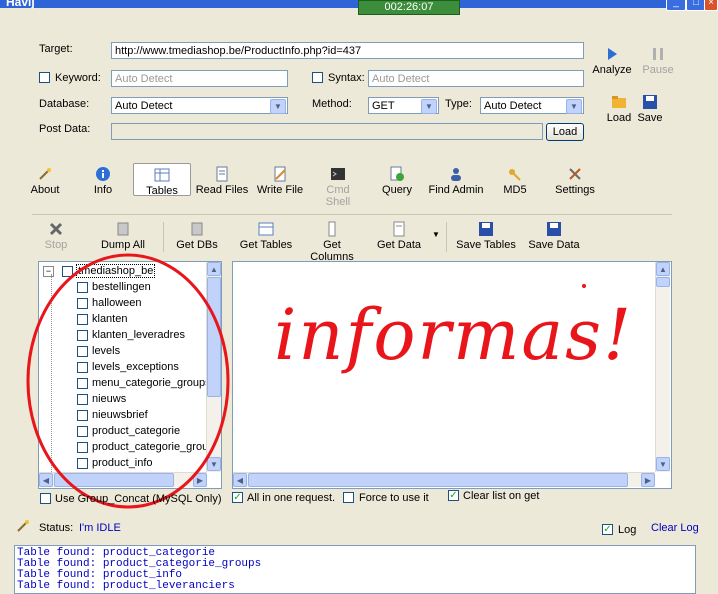 The image size is (718, 594). I want to click on target-label: Target:, so click(56, 49).